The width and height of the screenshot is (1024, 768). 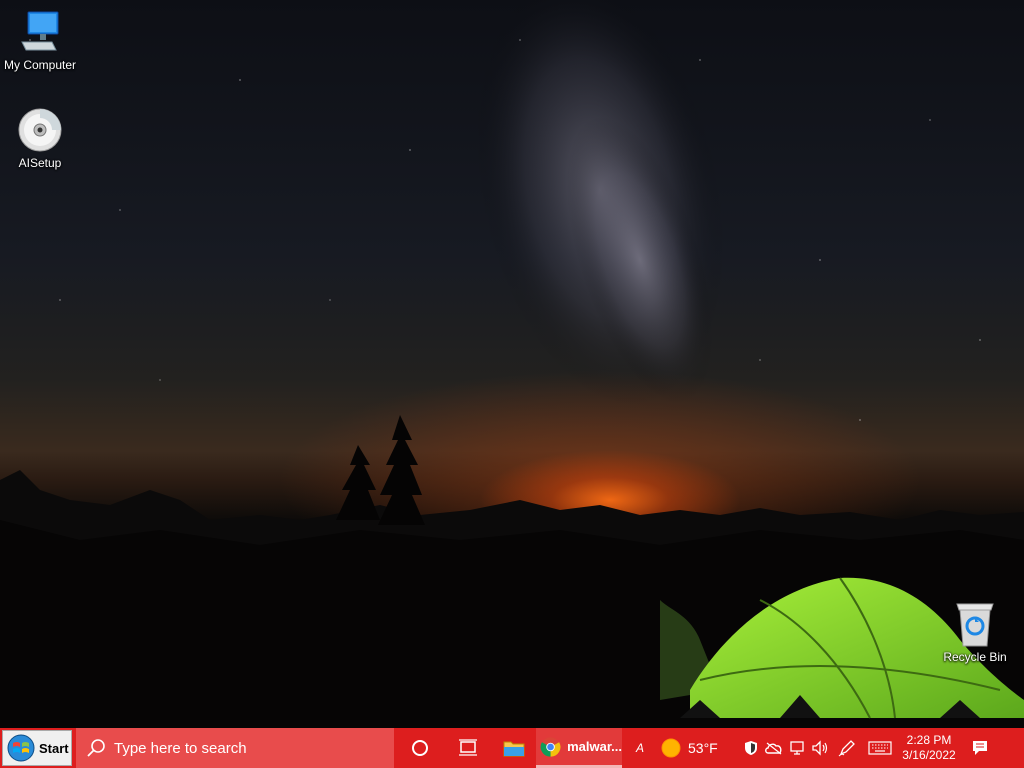 I want to click on hidden-app-label: A, so click(x=639, y=748).